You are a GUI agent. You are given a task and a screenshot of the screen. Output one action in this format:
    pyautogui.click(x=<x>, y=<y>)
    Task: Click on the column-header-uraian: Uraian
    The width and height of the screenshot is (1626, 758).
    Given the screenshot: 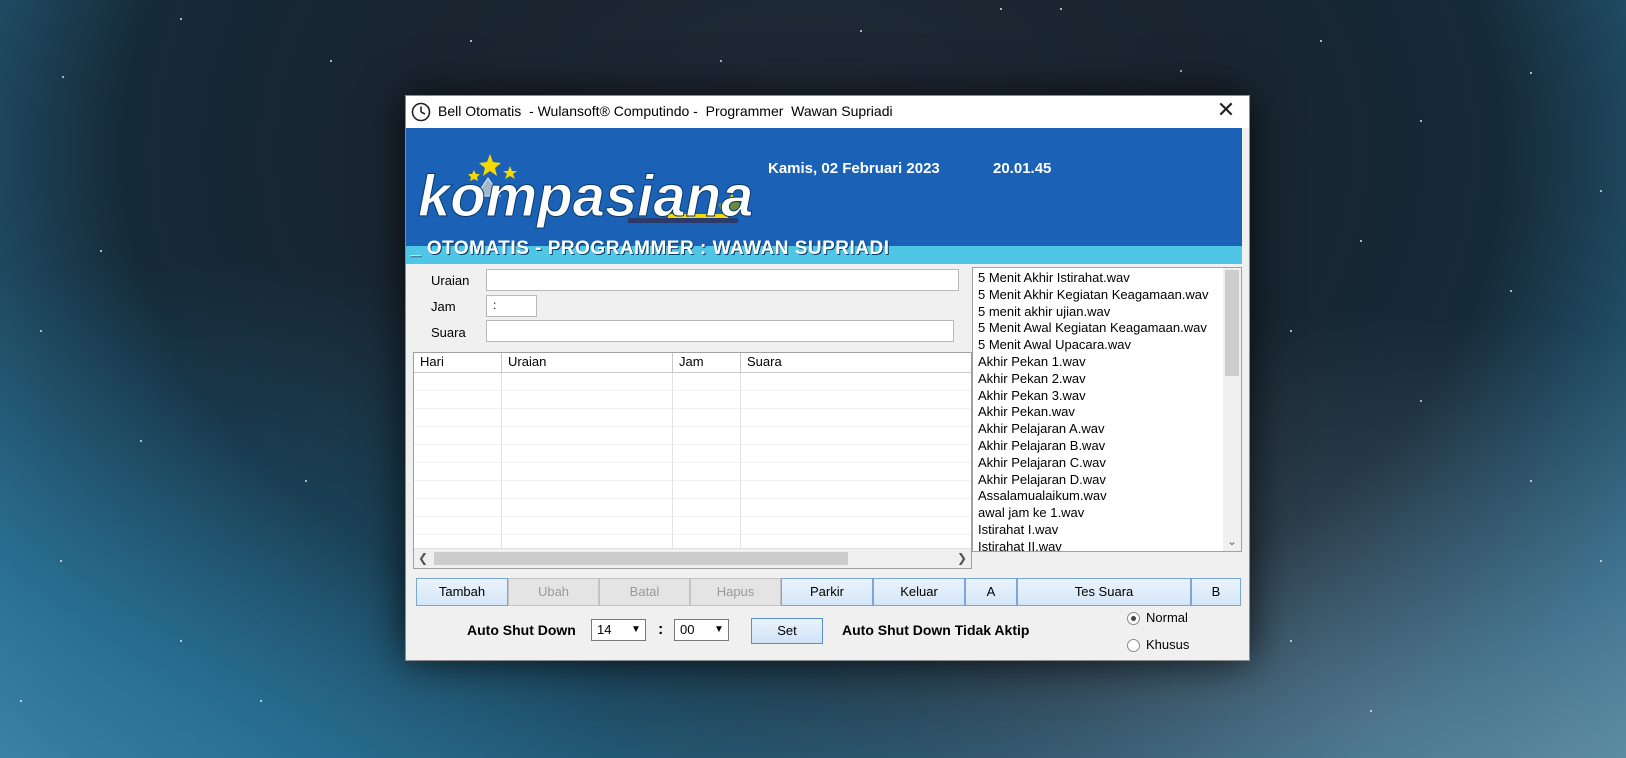 What is the action you would take?
    pyautogui.click(x=587, y=362)
    